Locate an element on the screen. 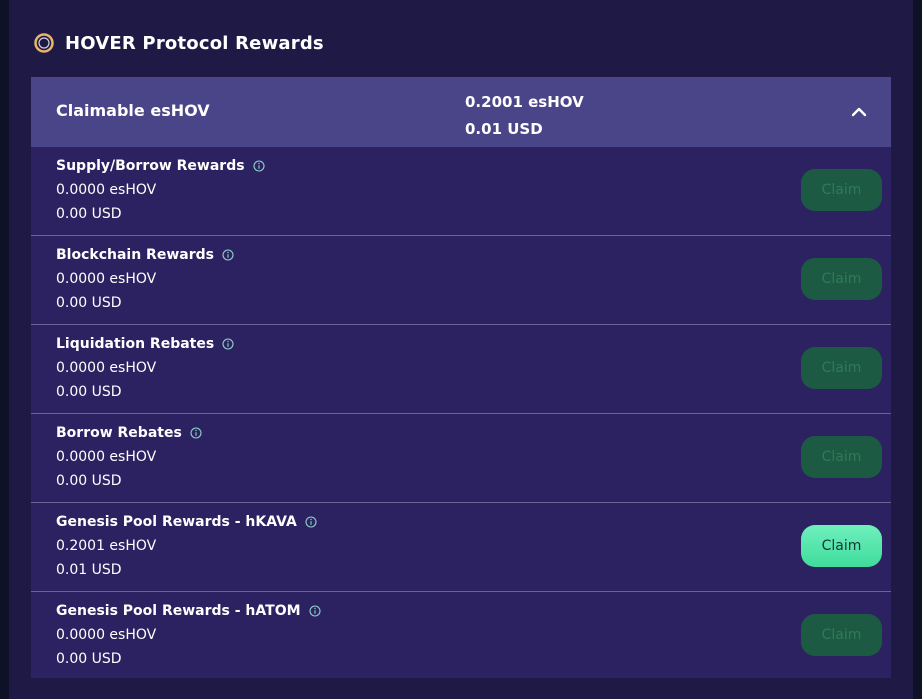  reward-amount: 0.2001 esHOV is located at coordinates (106, 546).